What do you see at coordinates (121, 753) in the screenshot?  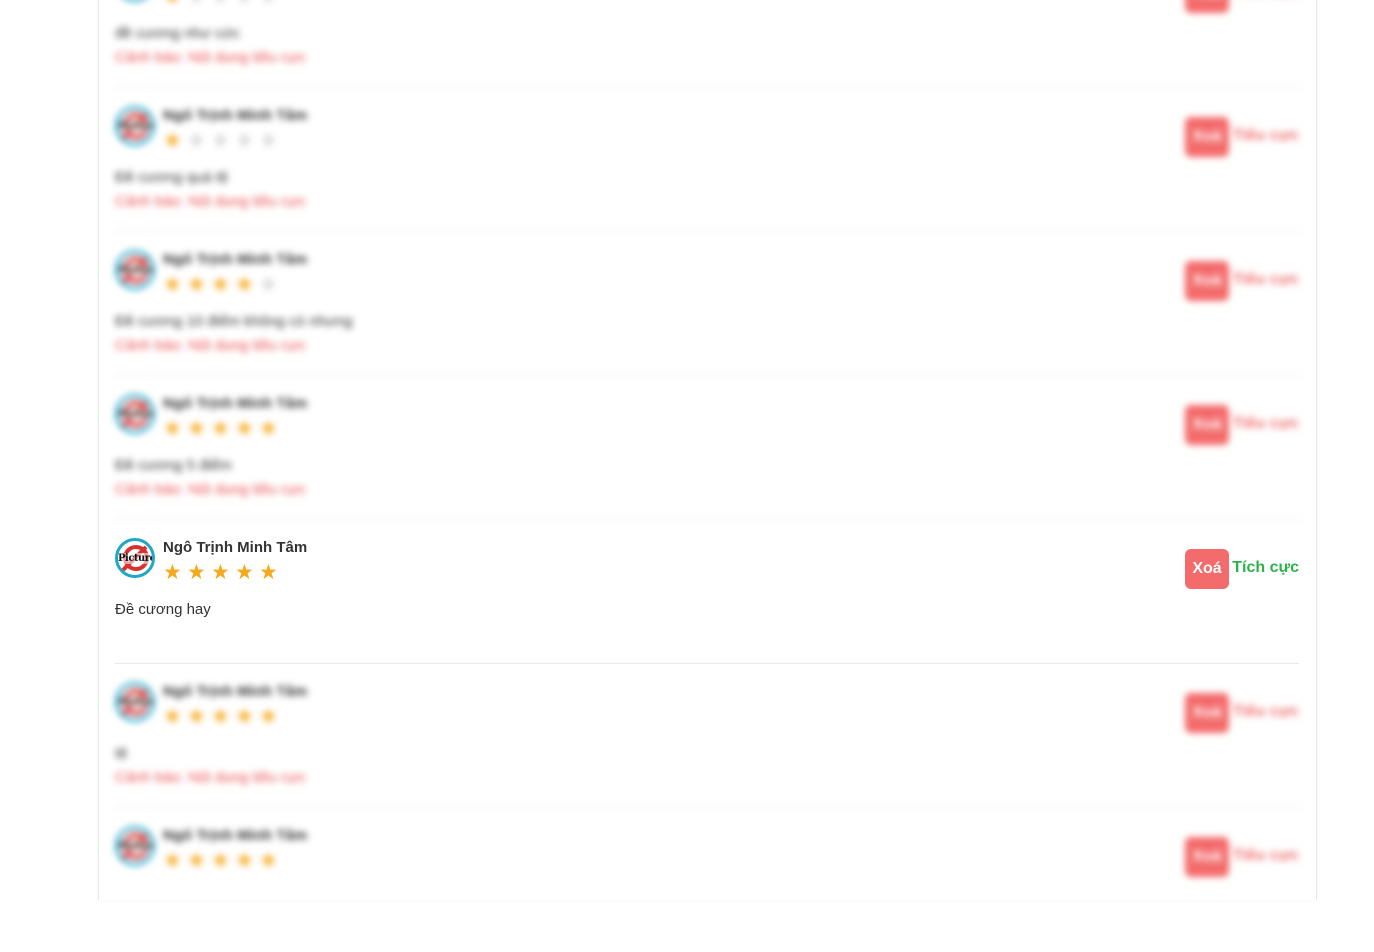 I see `review-content: tệ` at bounding box center [121, 753].